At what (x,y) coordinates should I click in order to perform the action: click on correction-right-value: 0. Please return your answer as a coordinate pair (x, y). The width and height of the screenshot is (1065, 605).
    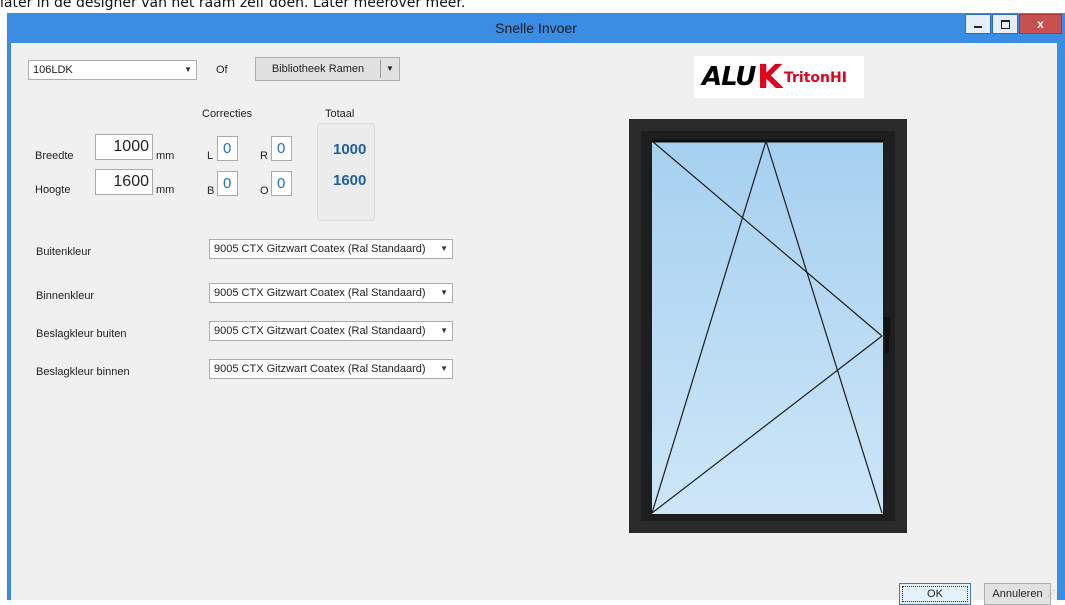
    Looking at the image, I should click on (281, 148).